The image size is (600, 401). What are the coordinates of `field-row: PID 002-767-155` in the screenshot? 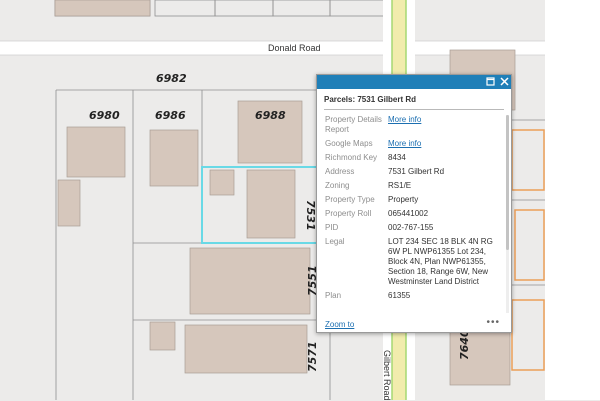 It's located at (411, 228).